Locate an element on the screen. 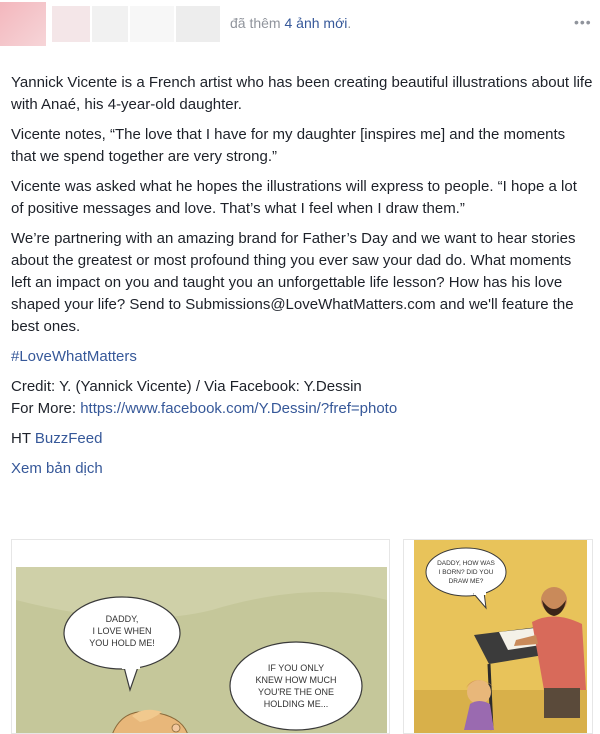  bubble-line-3: DRAW ME? is located at coordinates (466, 581).